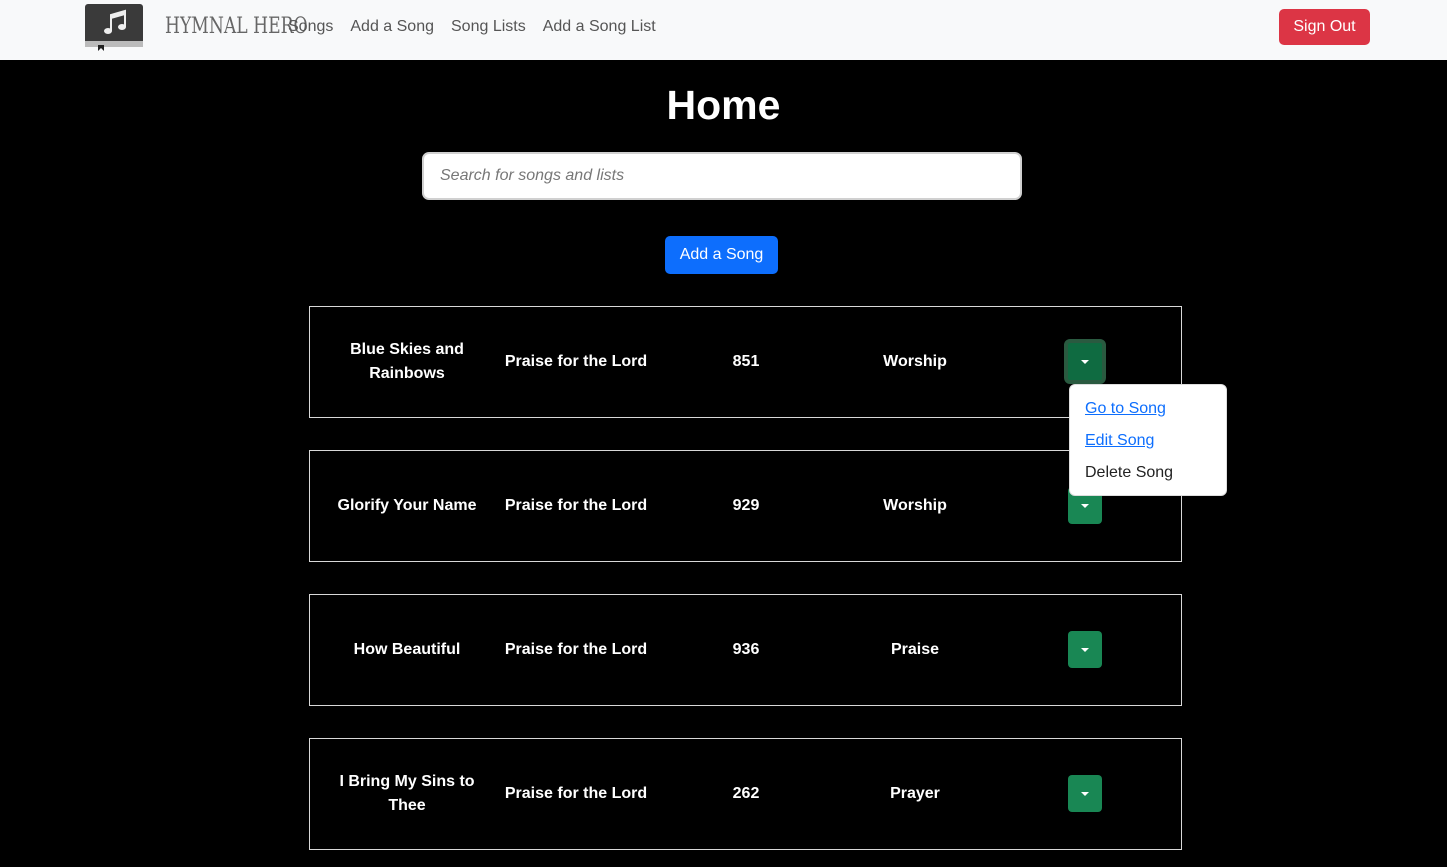  Describe the element at coordinates (915, 649) in the screenshot. I see `song-category: Praise` at that location.